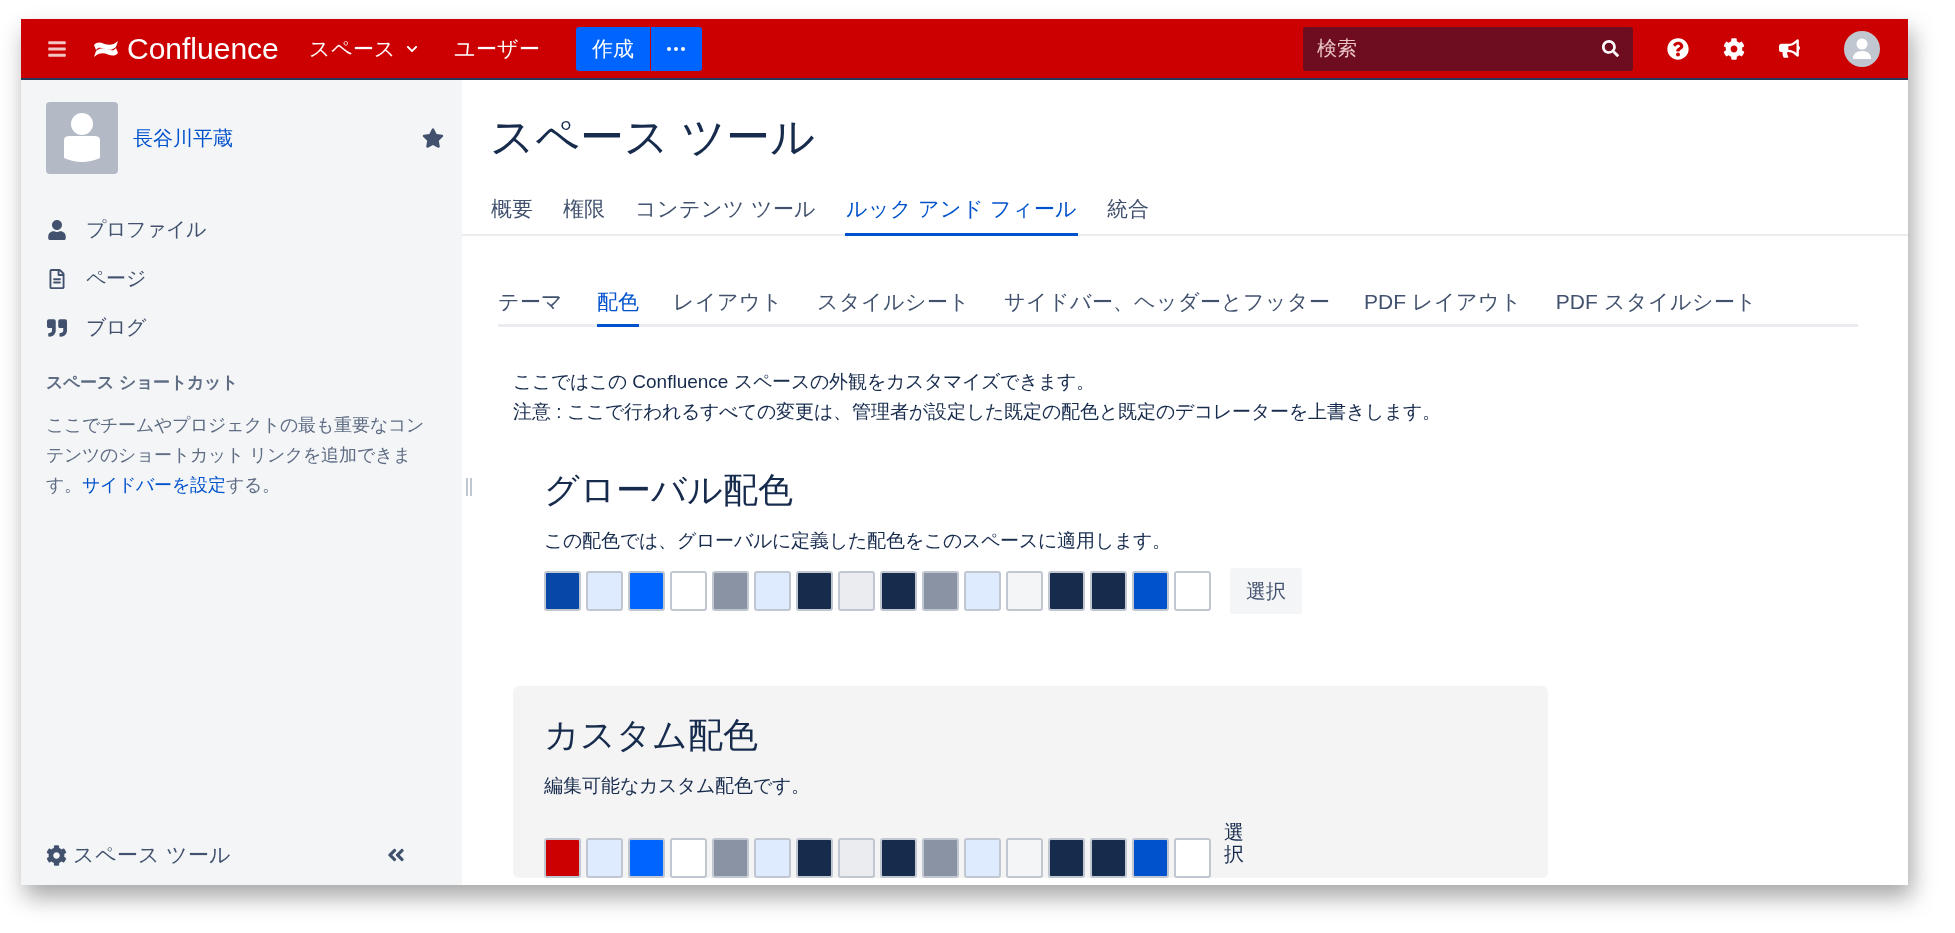  What do you see at coordinates (142, 383) in the screenshot?
I see `section-heading: スペース ショートカット` at bounding box center [142, 383].